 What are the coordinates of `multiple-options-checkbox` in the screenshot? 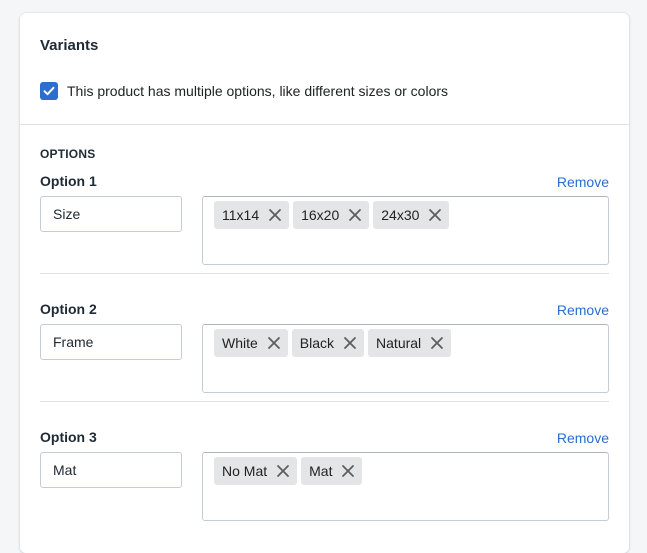 It's located at (49, 91).